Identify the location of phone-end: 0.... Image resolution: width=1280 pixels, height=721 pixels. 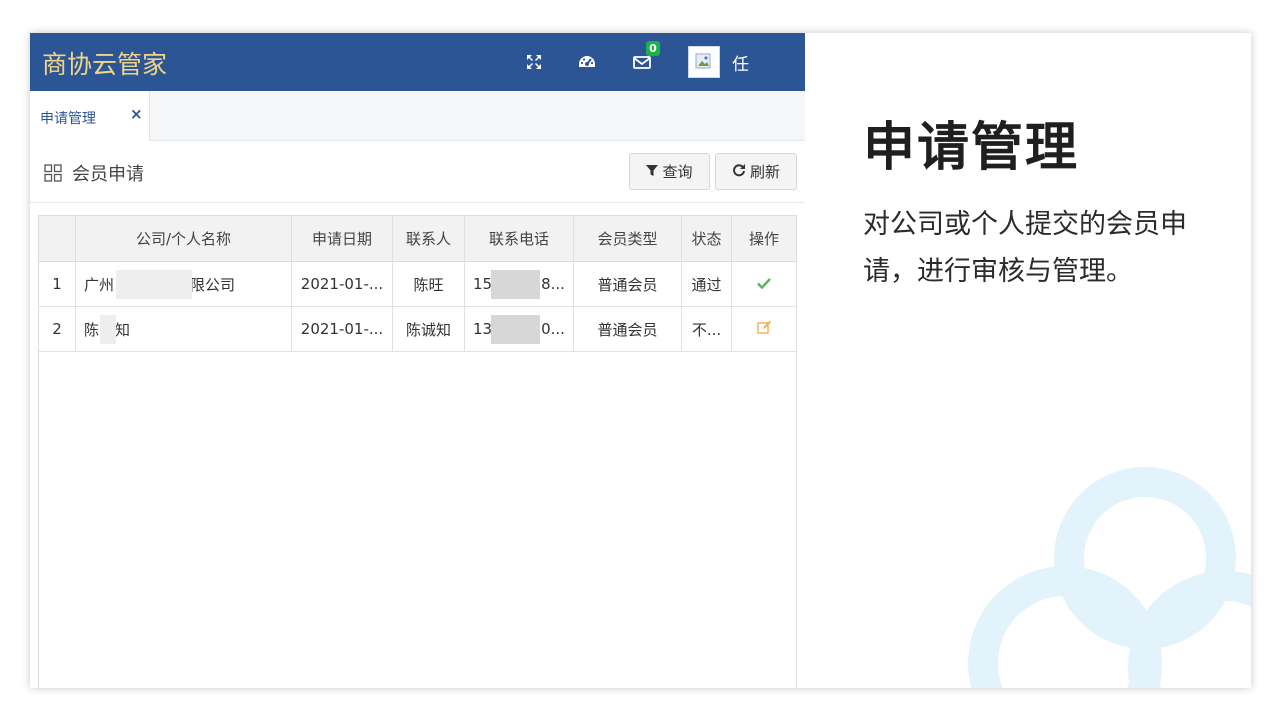
(553, 329).